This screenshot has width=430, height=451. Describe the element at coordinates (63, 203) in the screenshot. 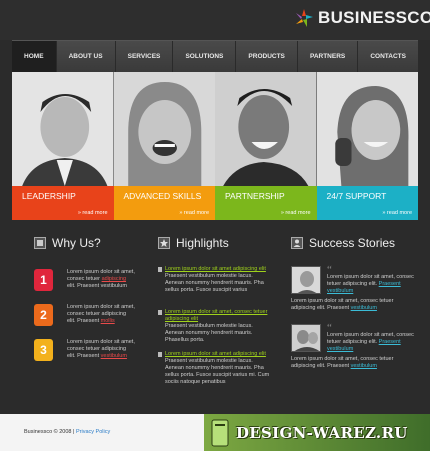

I see `hero-caption: LEADERSHIP » read more` at that location.